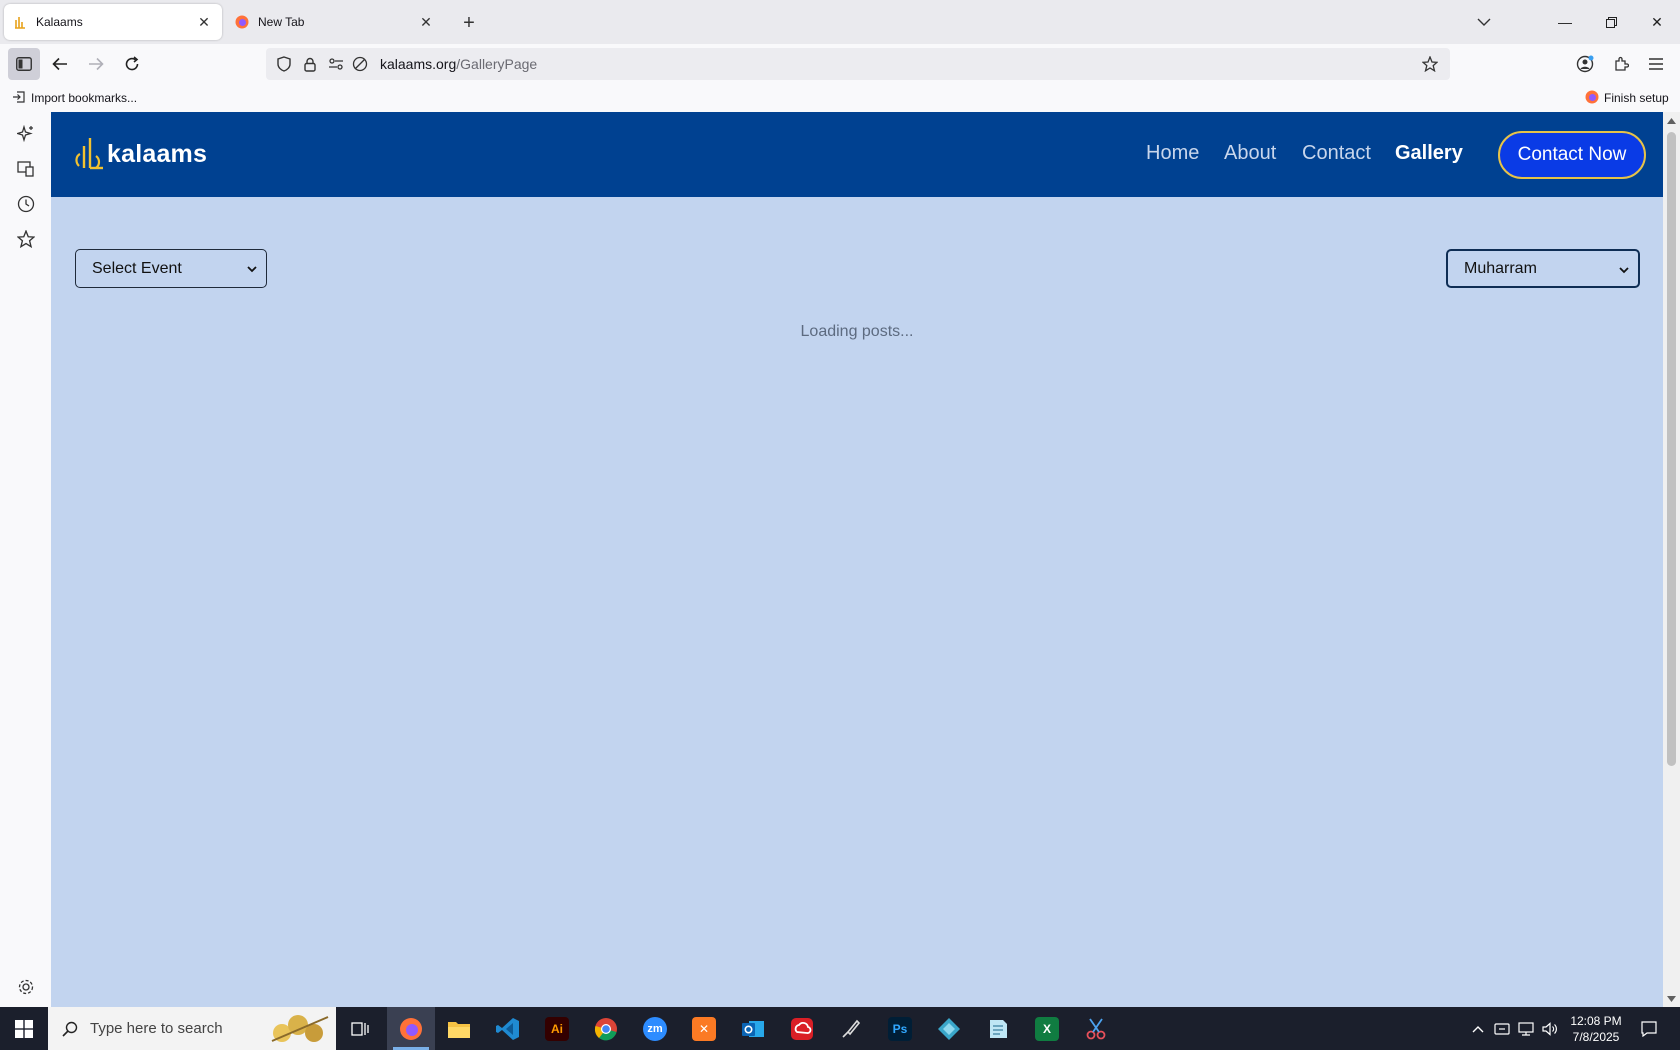  I want to click on nav-home: Home, so click(1172, 153).